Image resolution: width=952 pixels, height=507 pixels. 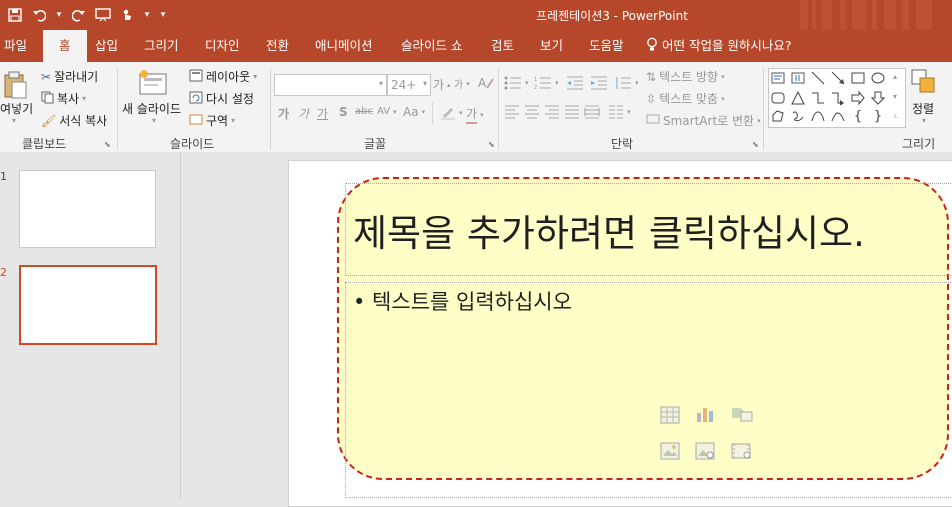 What do you see at coordinates (798, 98) in the screenshot?
I see `triangle-icon` at bounding box center [798, 98].